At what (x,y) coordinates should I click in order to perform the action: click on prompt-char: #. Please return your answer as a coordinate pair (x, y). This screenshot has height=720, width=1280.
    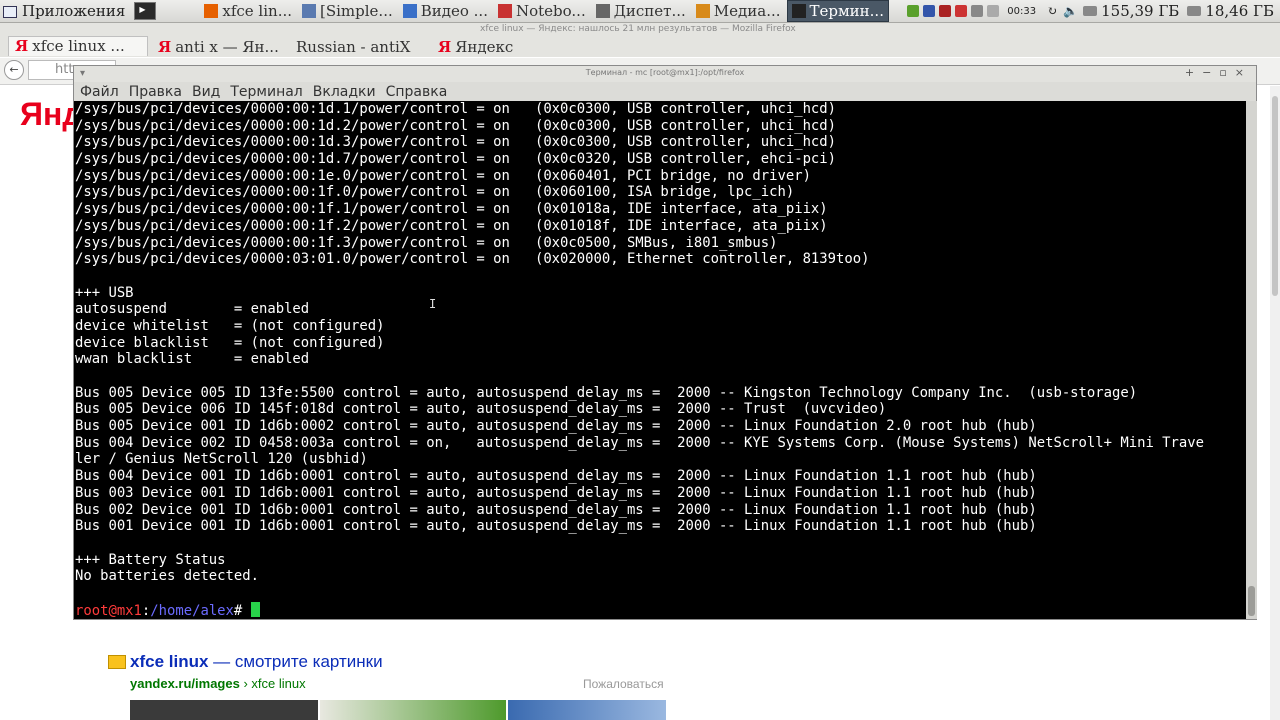
    Looking at the image, I should click on (242, 610).